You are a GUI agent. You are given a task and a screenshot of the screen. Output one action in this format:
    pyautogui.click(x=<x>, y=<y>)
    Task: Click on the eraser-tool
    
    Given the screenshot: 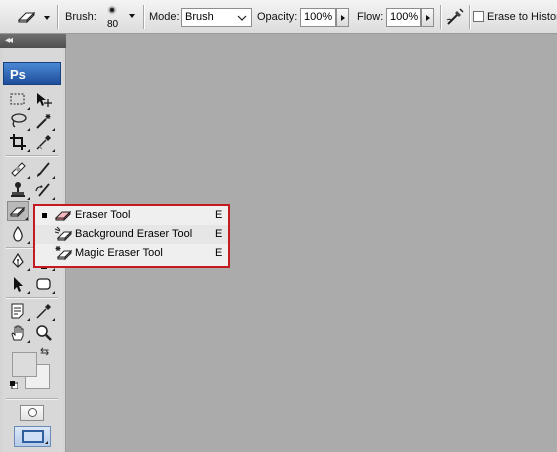 What is the action you would take?
    pyautogui.click(x=18, y=211)
    